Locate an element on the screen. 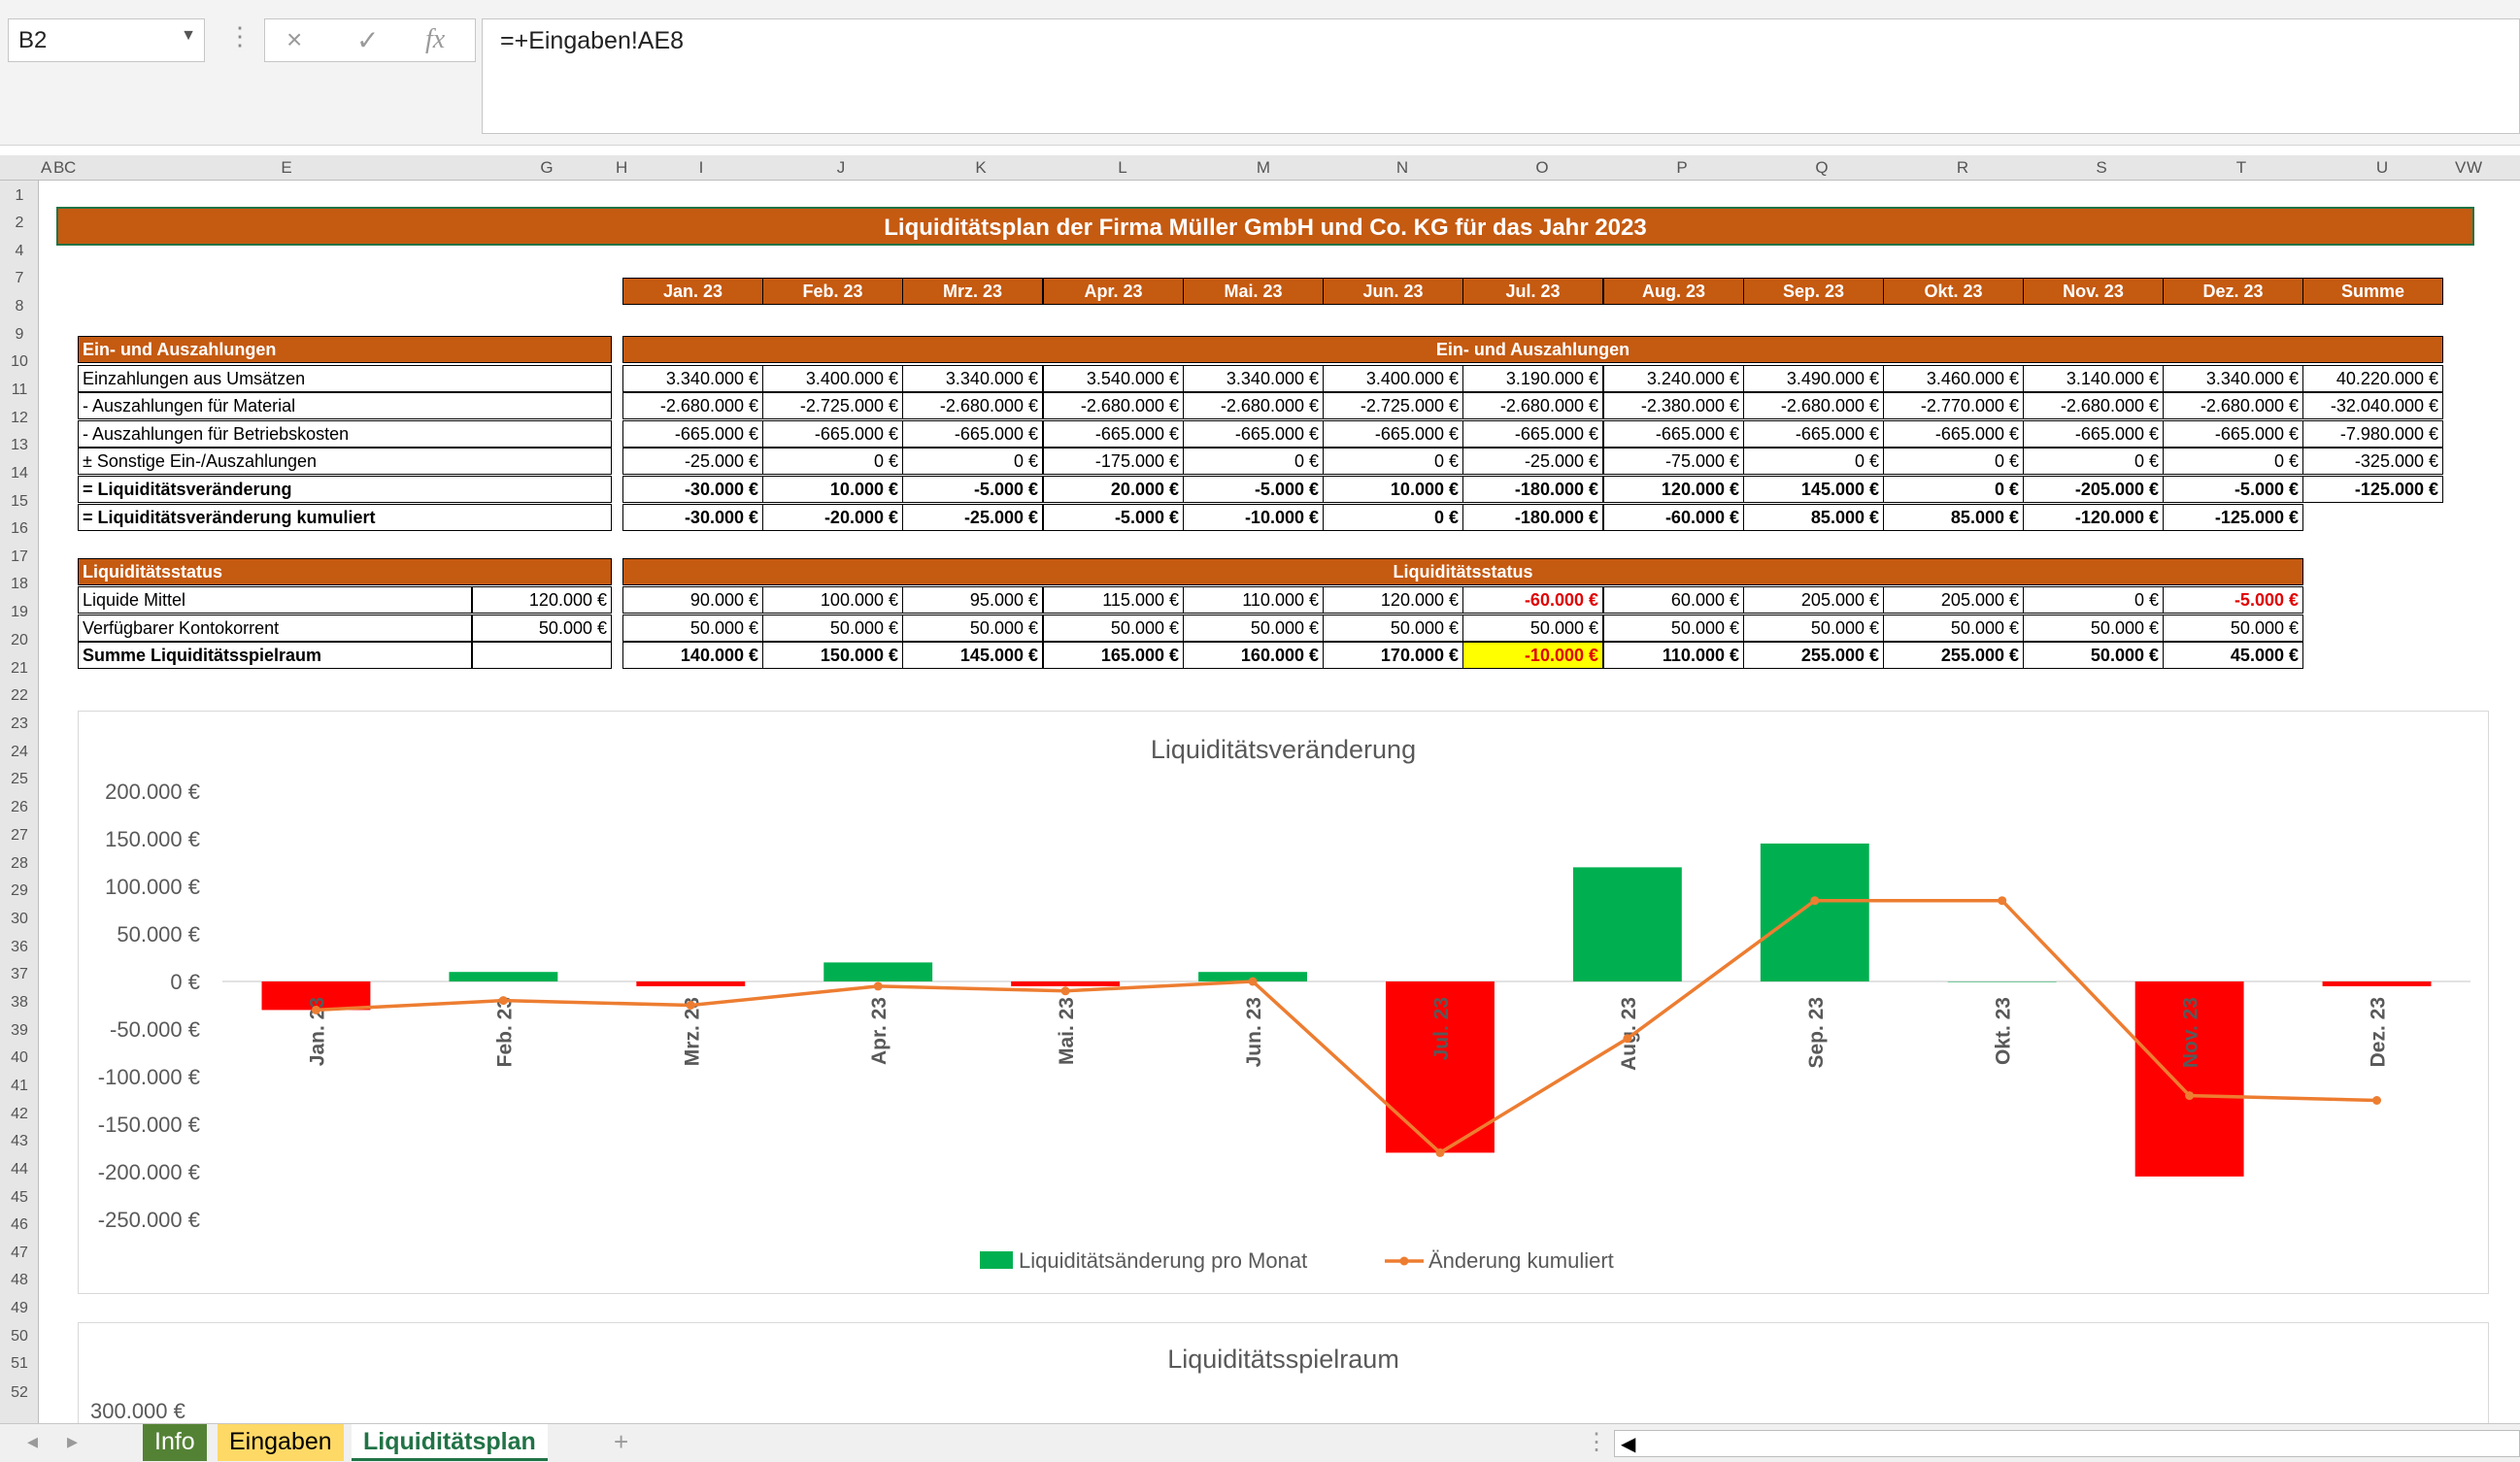 The height and width of the screenshot is (1462, 2520). horizontal-scrollbar: ◀ is located at coordinates (2067, 1443).